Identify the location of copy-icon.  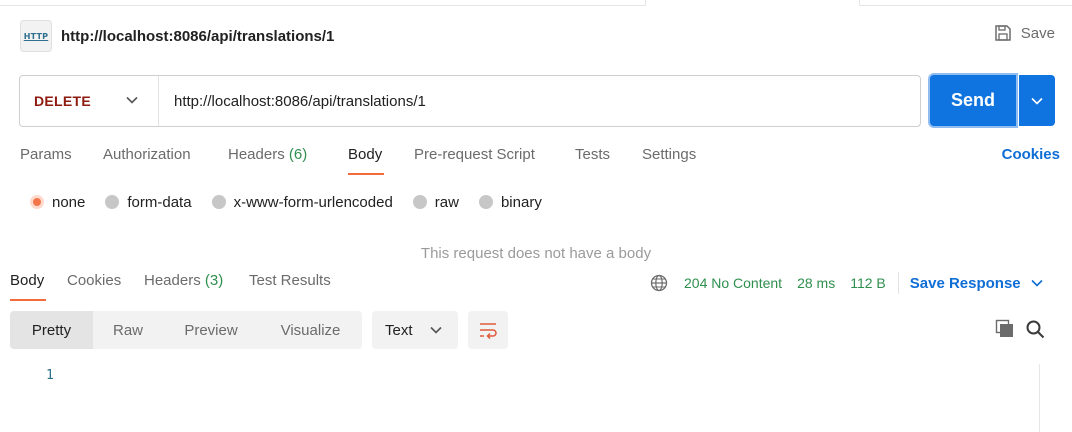
(1005, 329).